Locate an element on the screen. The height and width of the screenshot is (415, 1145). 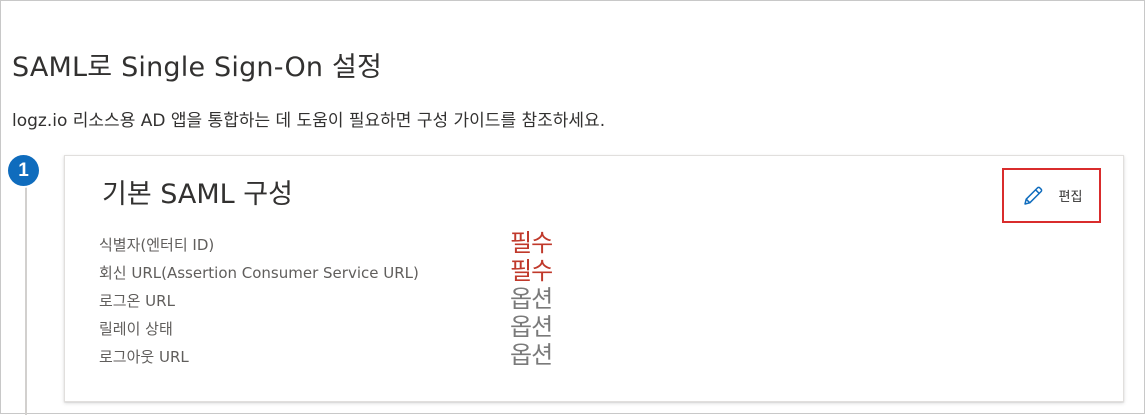
edit-button: 편집 is located at coordinates (1051, 195).